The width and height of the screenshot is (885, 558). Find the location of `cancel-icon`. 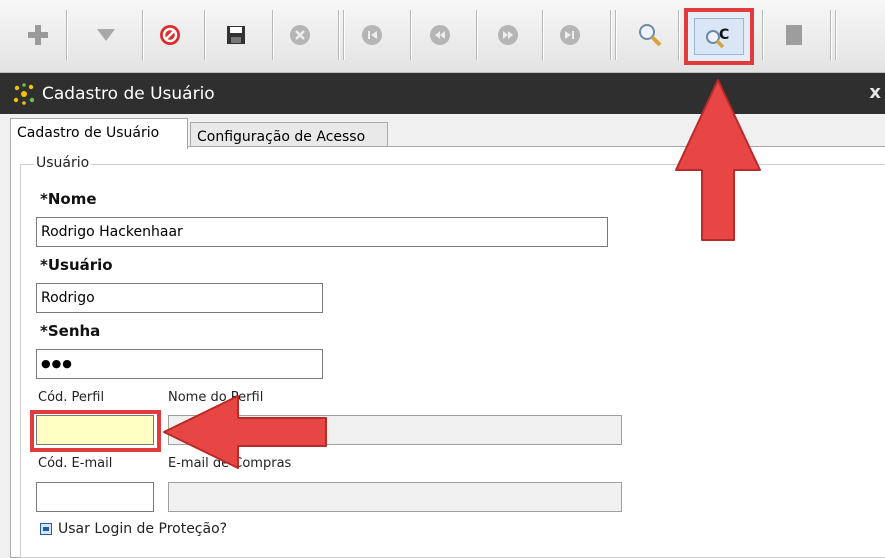

cancel-icon is located at coordinates (170, 35).